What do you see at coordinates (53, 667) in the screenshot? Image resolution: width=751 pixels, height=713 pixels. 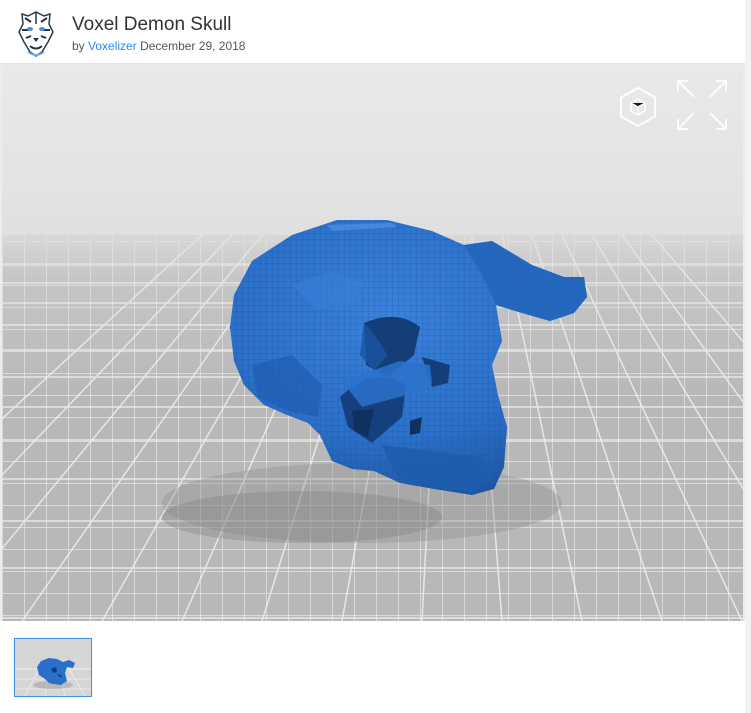 I see `skull-thumbnail` at bounding box center [53, 667].